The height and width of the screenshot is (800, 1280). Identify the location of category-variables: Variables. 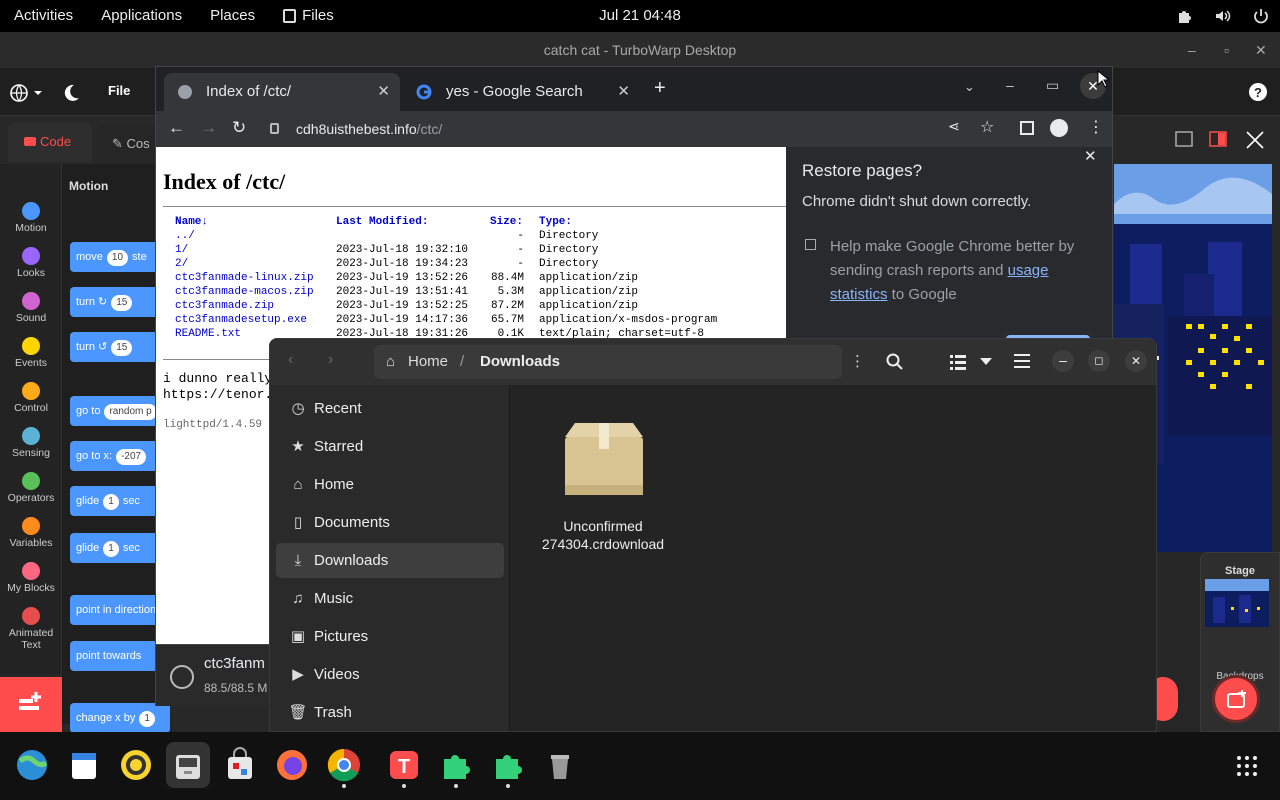
(31, 533).